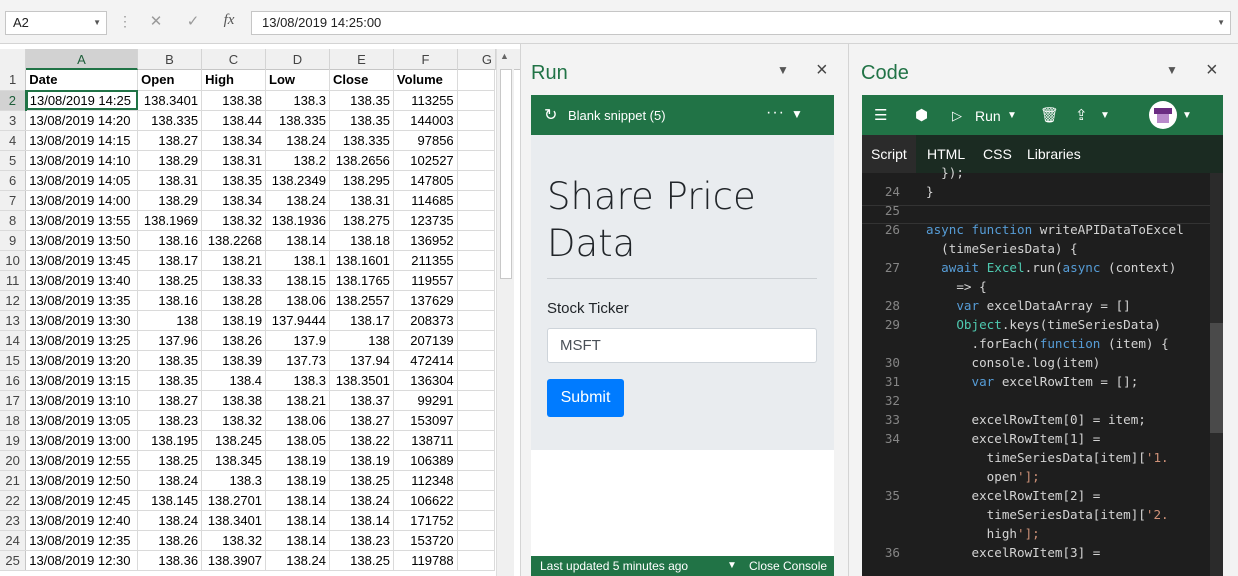 The image size is (1238, 576). I want to click on cell: 13/08/2019 13:50, so click(82, 240).